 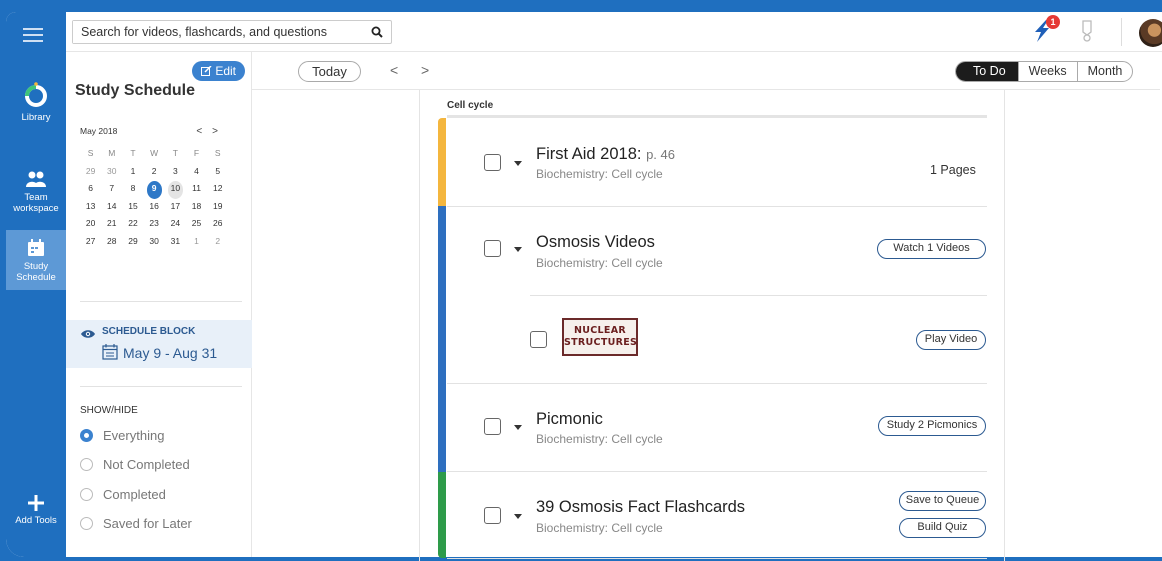 I want to click on filter-not-completed: Not Completed, so click(x=135, y=464).